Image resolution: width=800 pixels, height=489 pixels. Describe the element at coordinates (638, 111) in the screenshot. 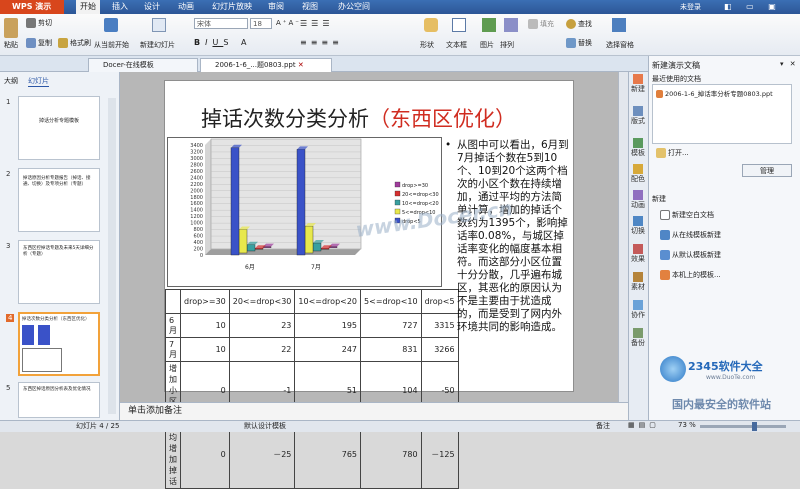

I see `layout-icon` at that location.